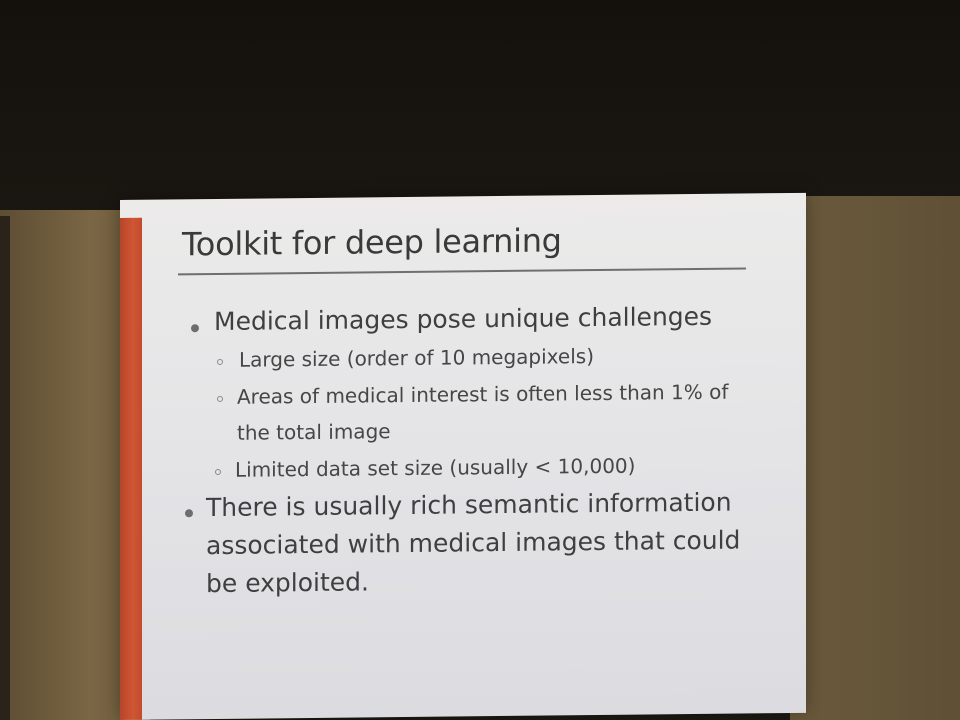  What do you see at coordinates (435, 467) in the screenshot?
I see `sub-bullet-3: Limited data set size (usually < 10,000)` at bounding box center [435, 467].